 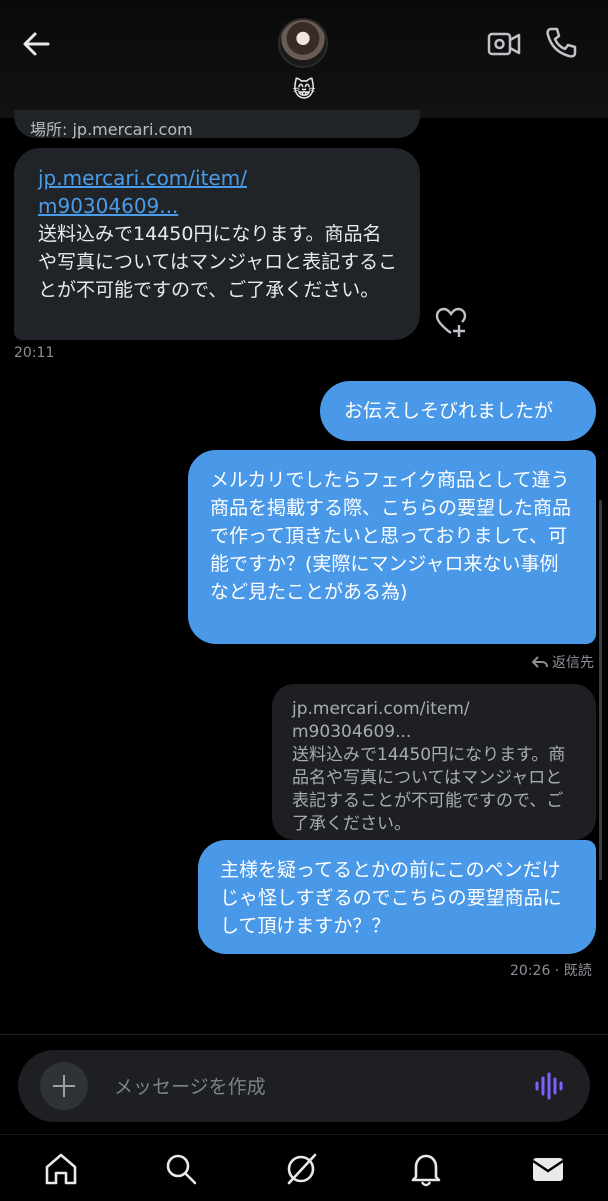 What do you see at coordinates (600, 690) in the screenshot?
I see `scrollbar` at bounding box center [600, 690].